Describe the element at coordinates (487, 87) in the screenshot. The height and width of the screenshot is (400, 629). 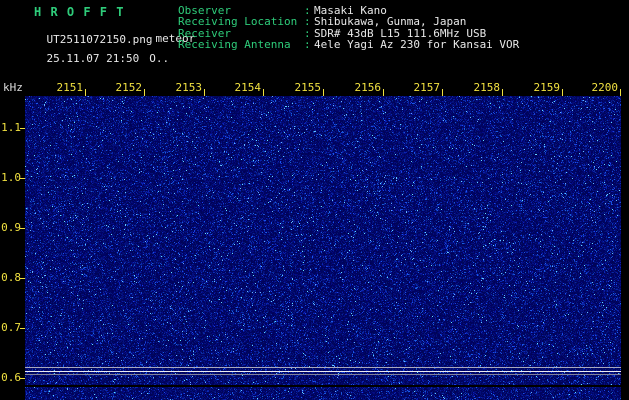
I see `x-tick-label: 2158` at that location.